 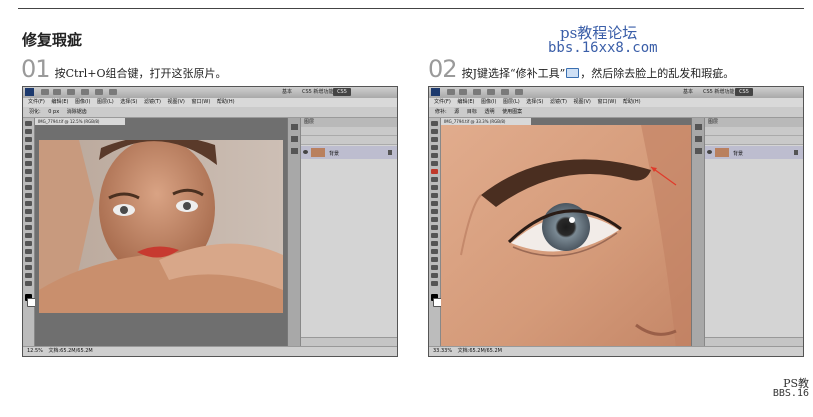 I want to click on option-transparent: 透明, so click(x=490, y=112).